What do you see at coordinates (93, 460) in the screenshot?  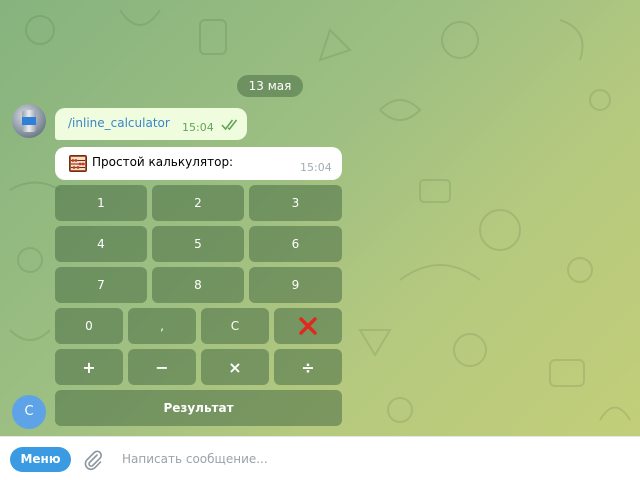 I see `paperclip-icon` at bounding box center [93, 460].